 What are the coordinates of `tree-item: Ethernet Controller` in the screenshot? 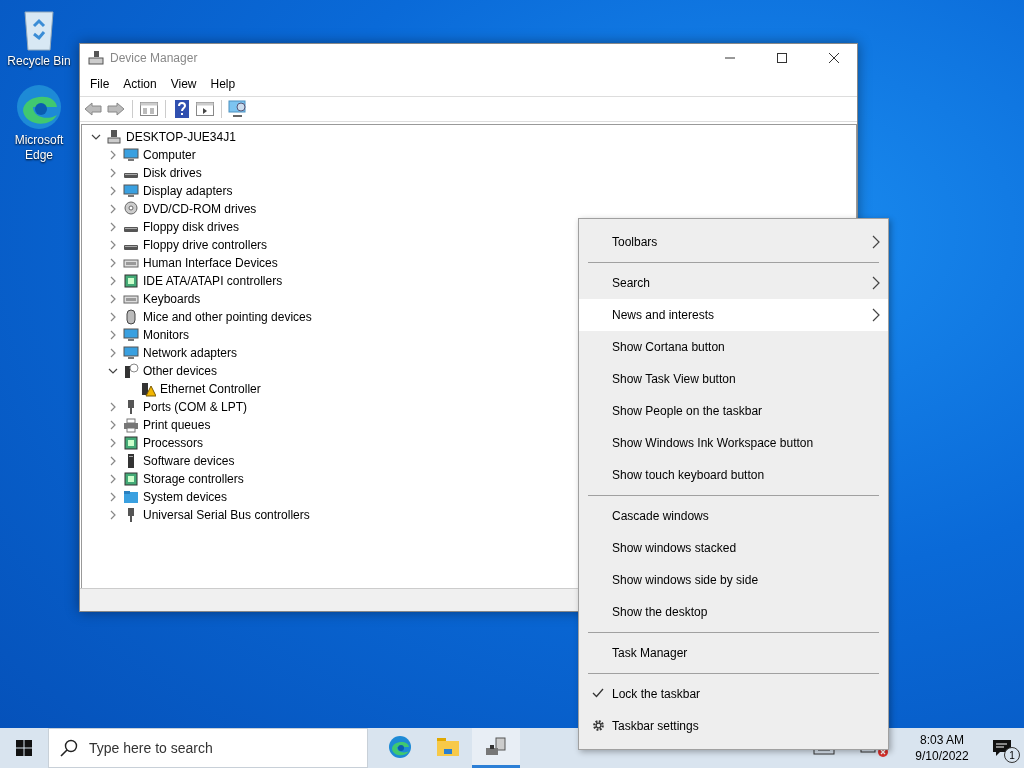 It's located at (210, 389).